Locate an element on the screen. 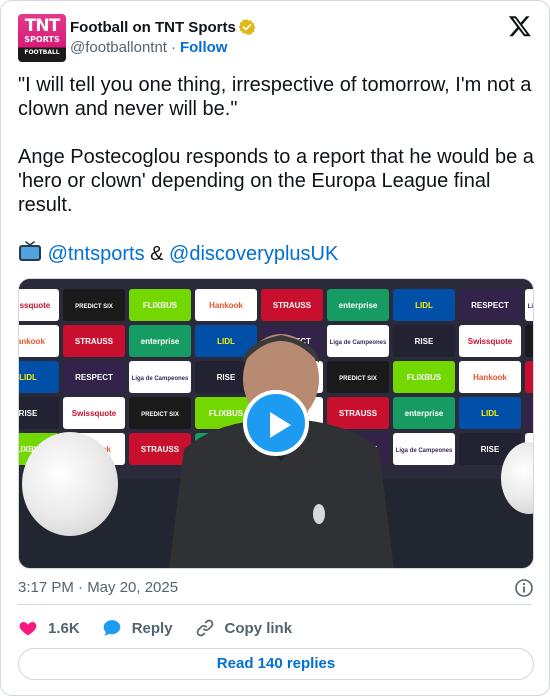 The height and width of the screenshot is (696, 550). name-row: Football on TNT Sports is located at coordinates (163, 27).